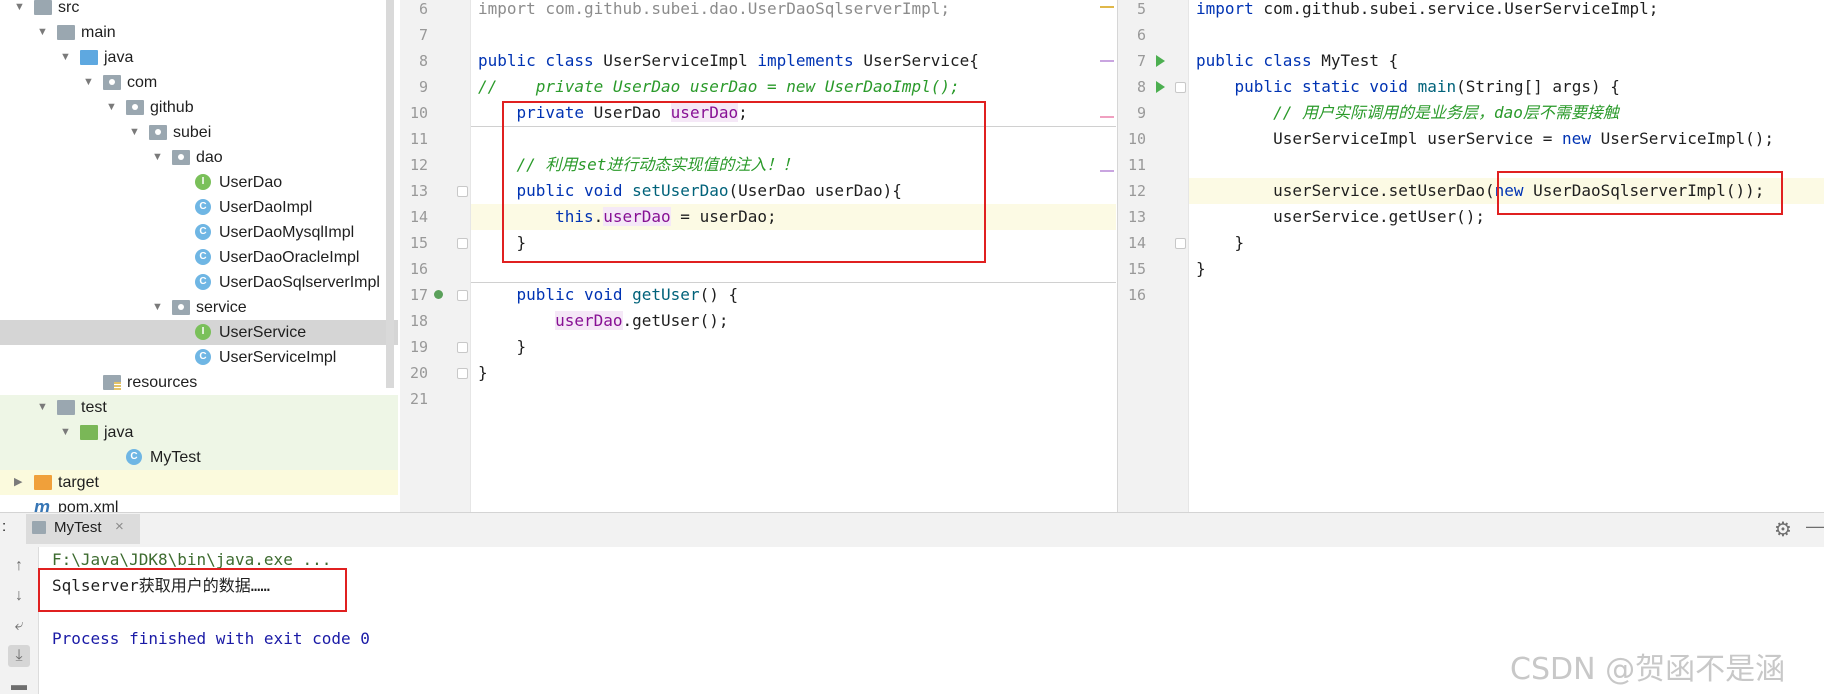 Image resolution: width=1824 pixels, height=697 pixels. I want to click on code-line: // 用户实际调用的是业务层，dao层不需要接触, so click(1407, 113).